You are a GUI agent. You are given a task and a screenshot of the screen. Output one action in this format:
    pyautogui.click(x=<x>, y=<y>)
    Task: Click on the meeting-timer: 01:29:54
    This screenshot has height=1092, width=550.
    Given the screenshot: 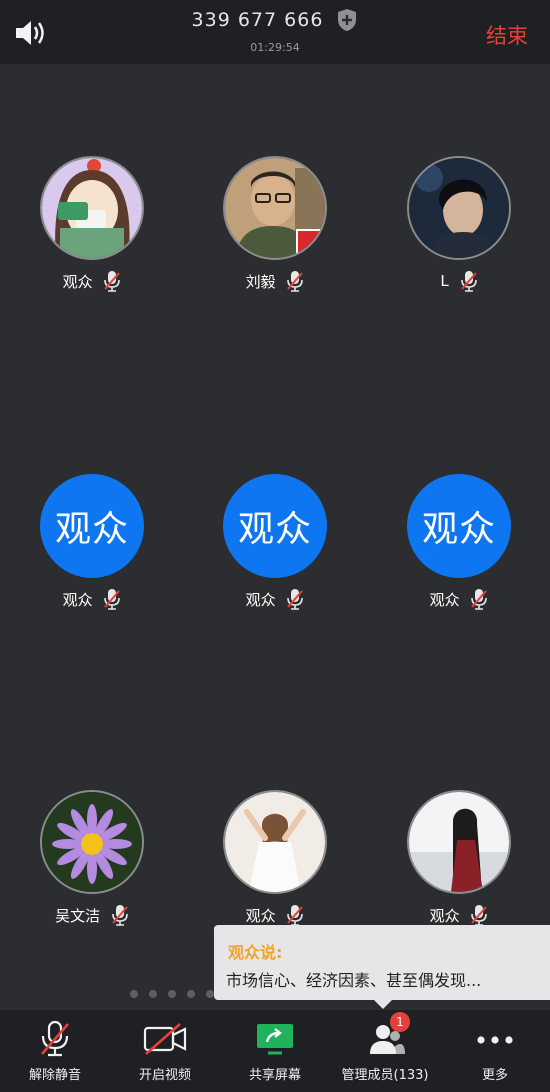 What is the action you would take?
    pyautogui.click(x=275, y=47)
    